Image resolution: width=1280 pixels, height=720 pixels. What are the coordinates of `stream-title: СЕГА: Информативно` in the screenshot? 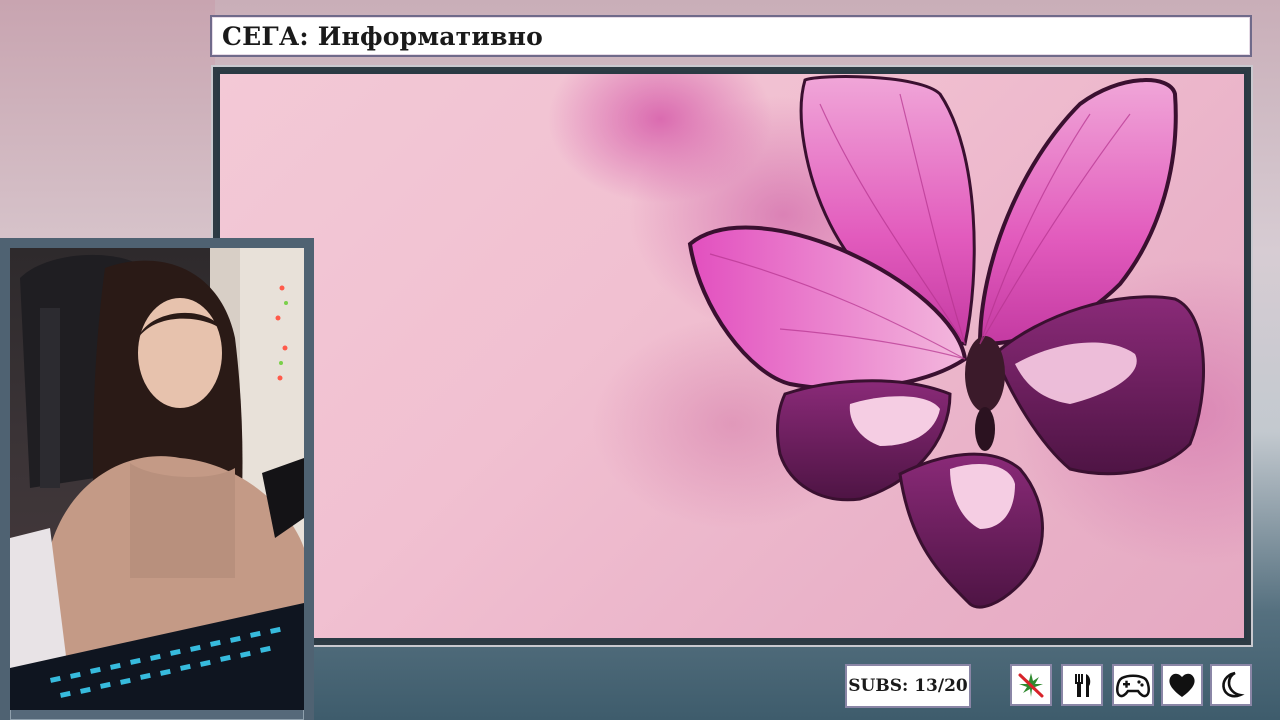 It's located at (383, 36).